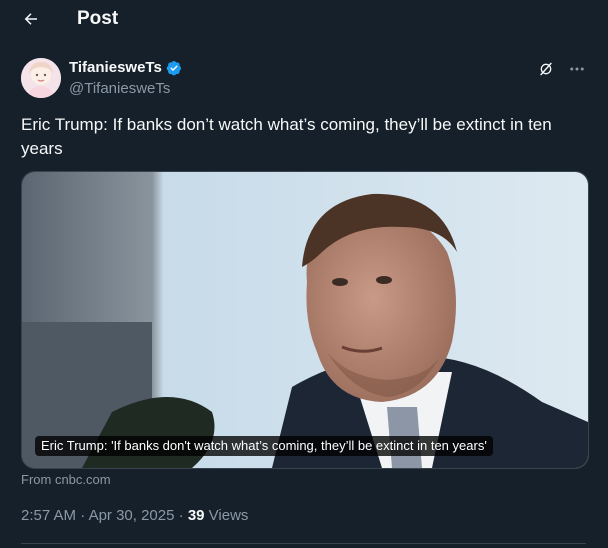  I want to click on avatar-image, so click(41, 78).